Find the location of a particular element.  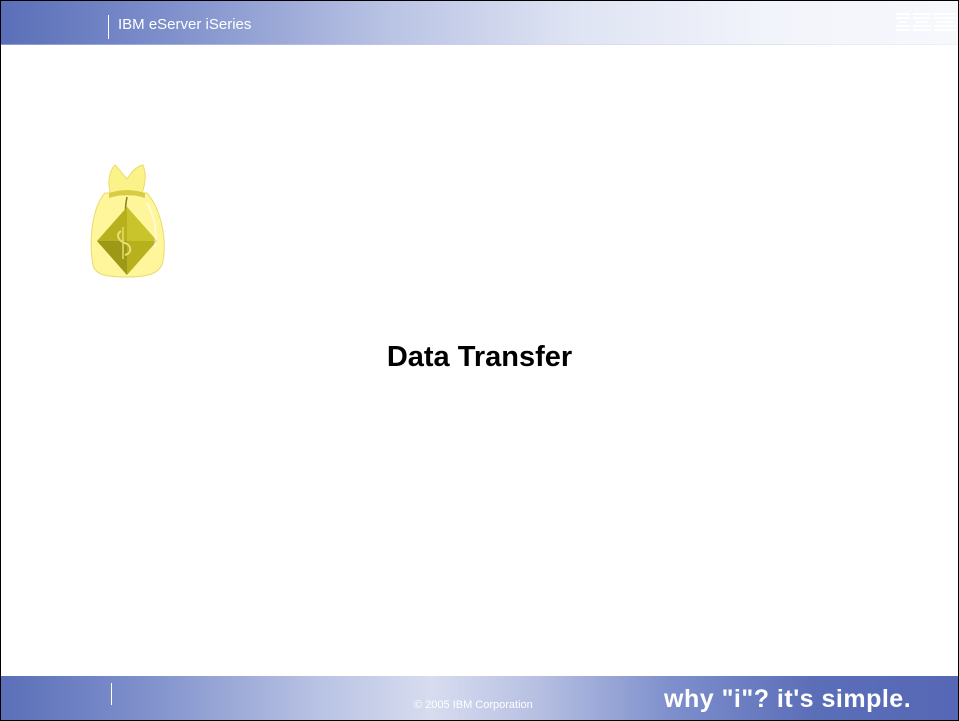

money-bag-icon is located at coordinates (127, 221).